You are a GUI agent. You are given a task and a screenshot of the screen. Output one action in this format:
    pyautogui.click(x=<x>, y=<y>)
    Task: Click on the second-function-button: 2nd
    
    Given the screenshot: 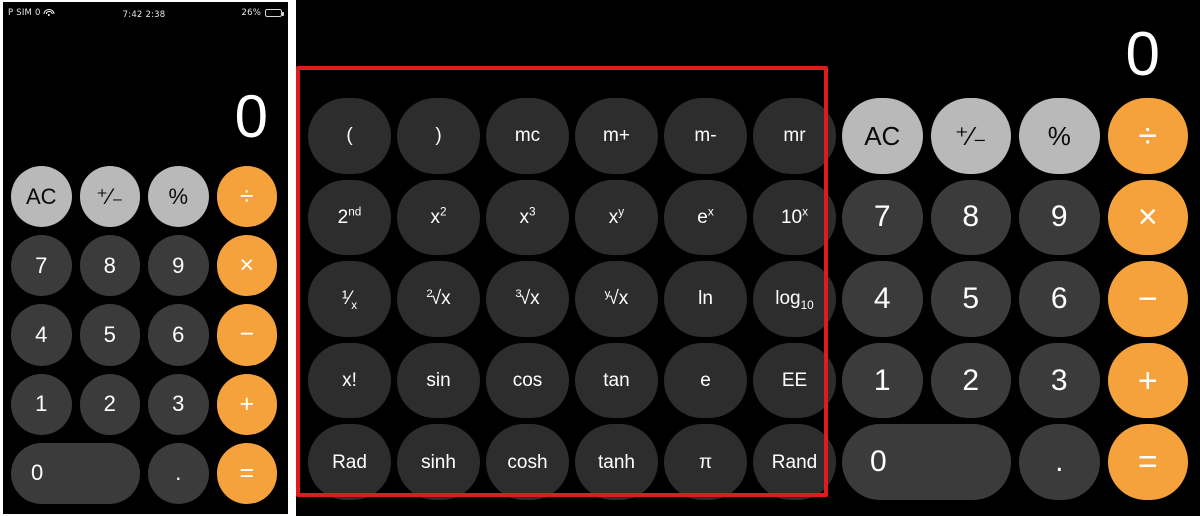 What is the action you would take?
    pyautogui.click(x=349, y=217)
    